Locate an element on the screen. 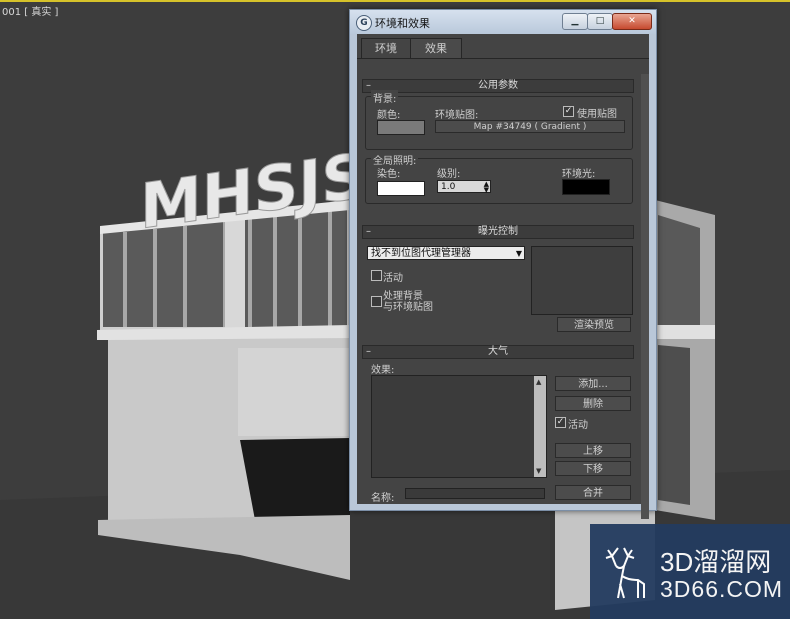  environment-map-button: Map #34749 ( Gradient ) is located at coordinates (530, 126).